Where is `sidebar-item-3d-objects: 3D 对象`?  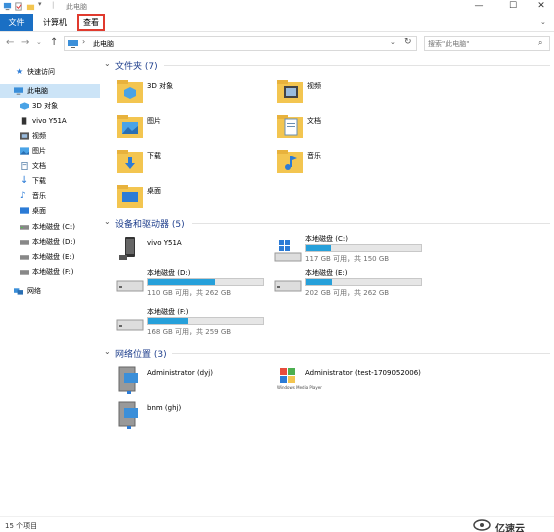
sidebar-item-3d-objects: 3D 对象 is located at coordinates (50, 106).